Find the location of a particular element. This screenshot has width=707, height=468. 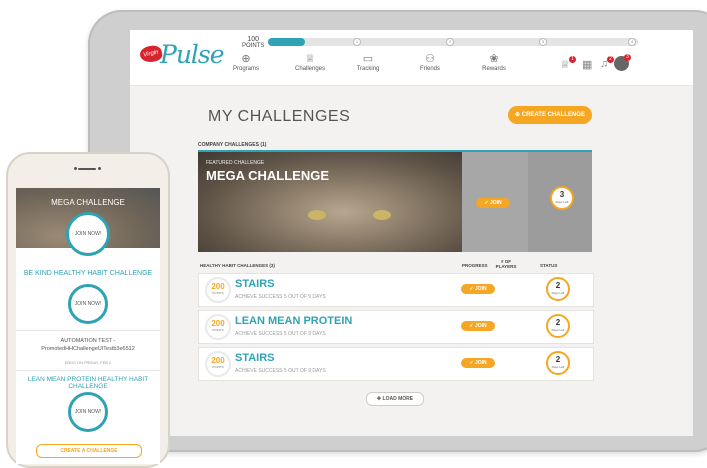

milestone-dot: 4 is located at coordinates (632, 42).